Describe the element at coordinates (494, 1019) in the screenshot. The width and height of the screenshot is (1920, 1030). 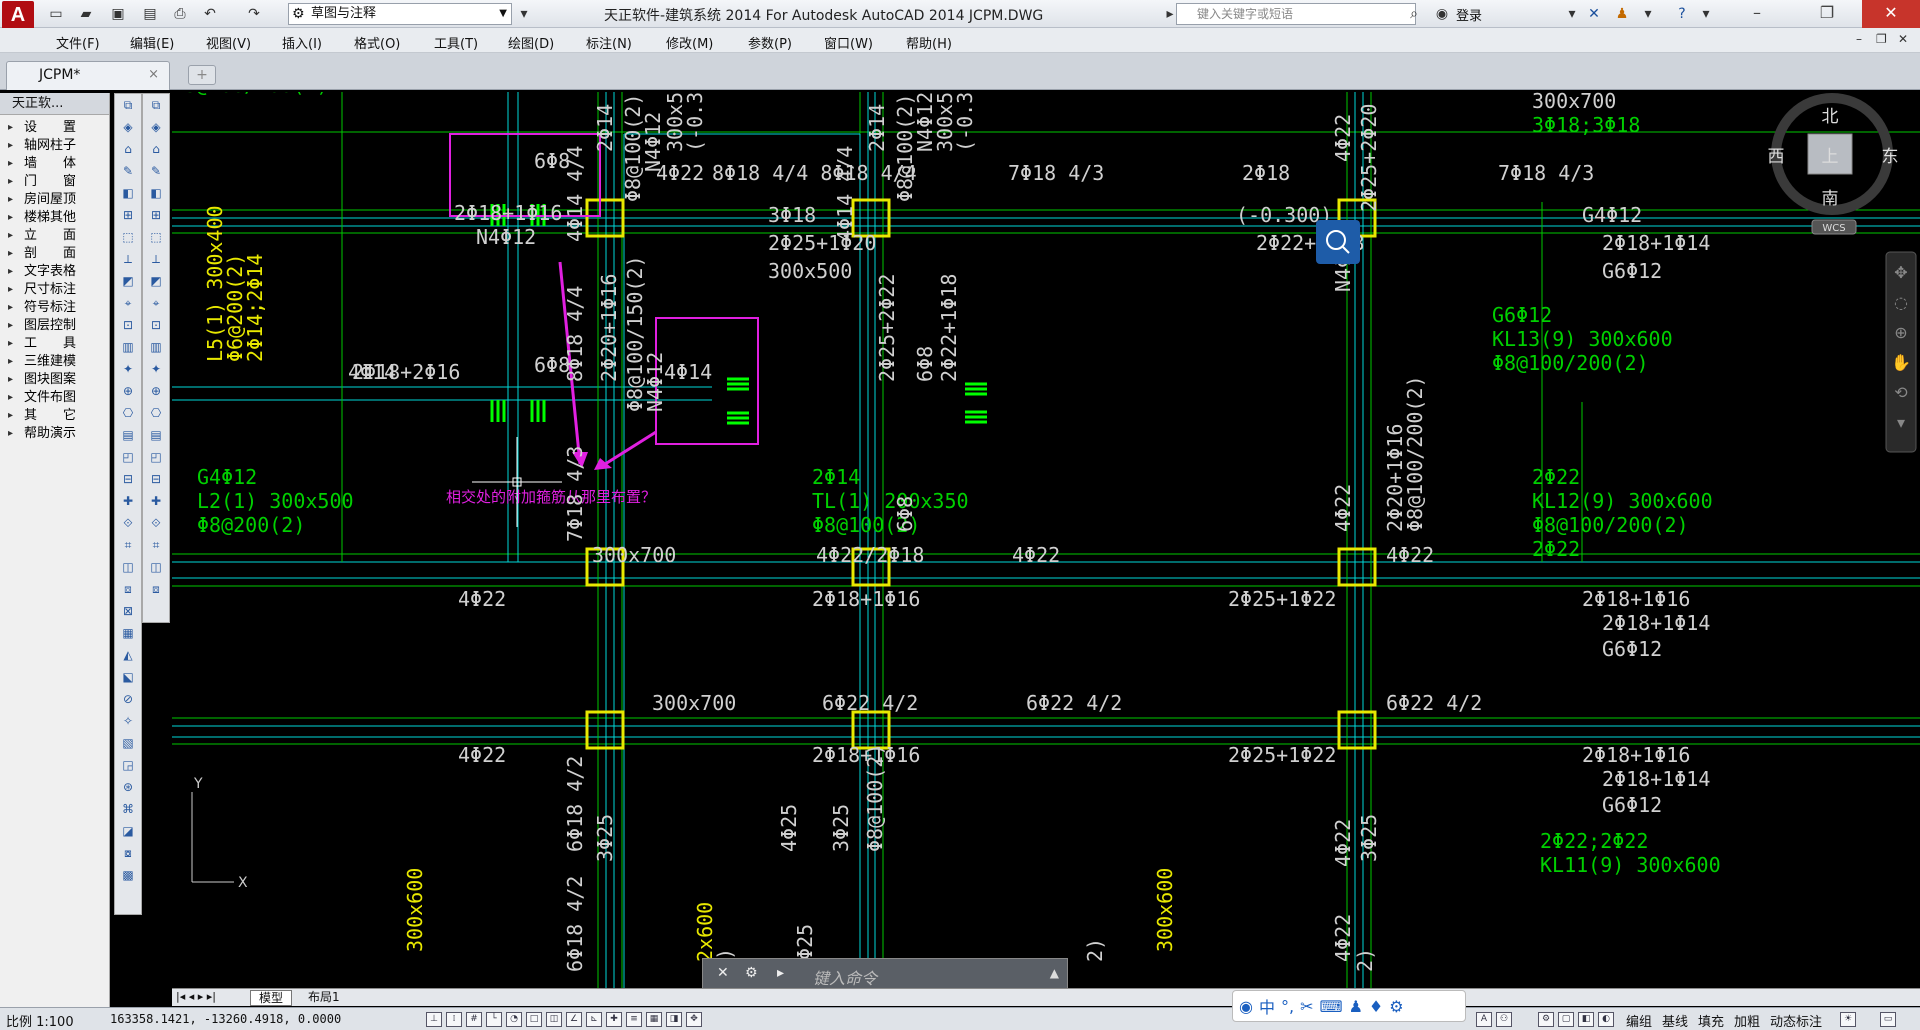
I see `ortho-icon: └` at that location.